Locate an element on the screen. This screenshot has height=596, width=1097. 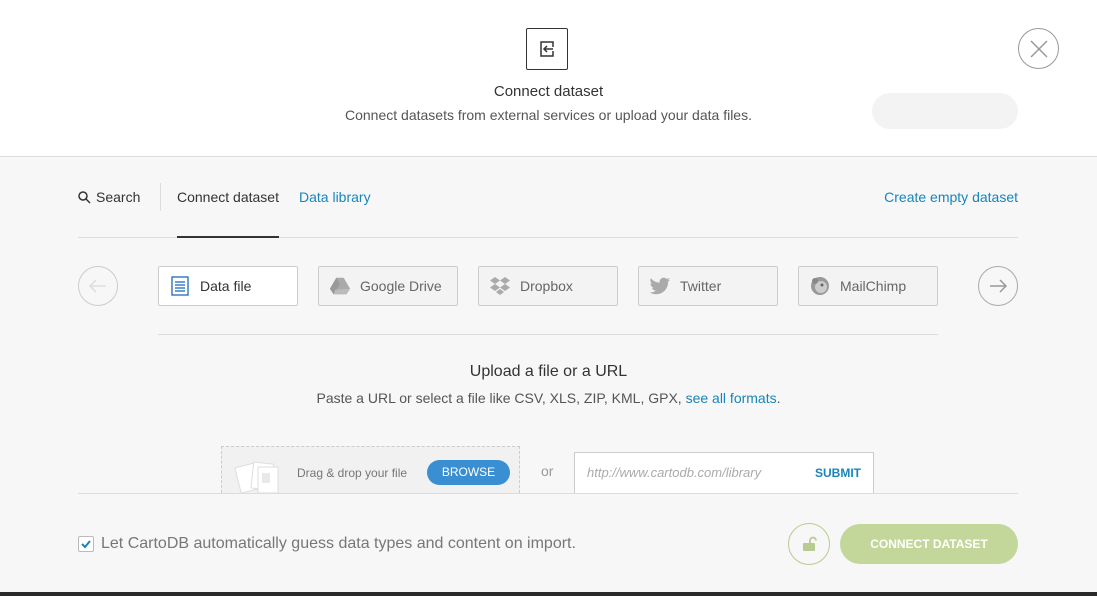
arrow-right-icon is located at coordinates (999, 286).